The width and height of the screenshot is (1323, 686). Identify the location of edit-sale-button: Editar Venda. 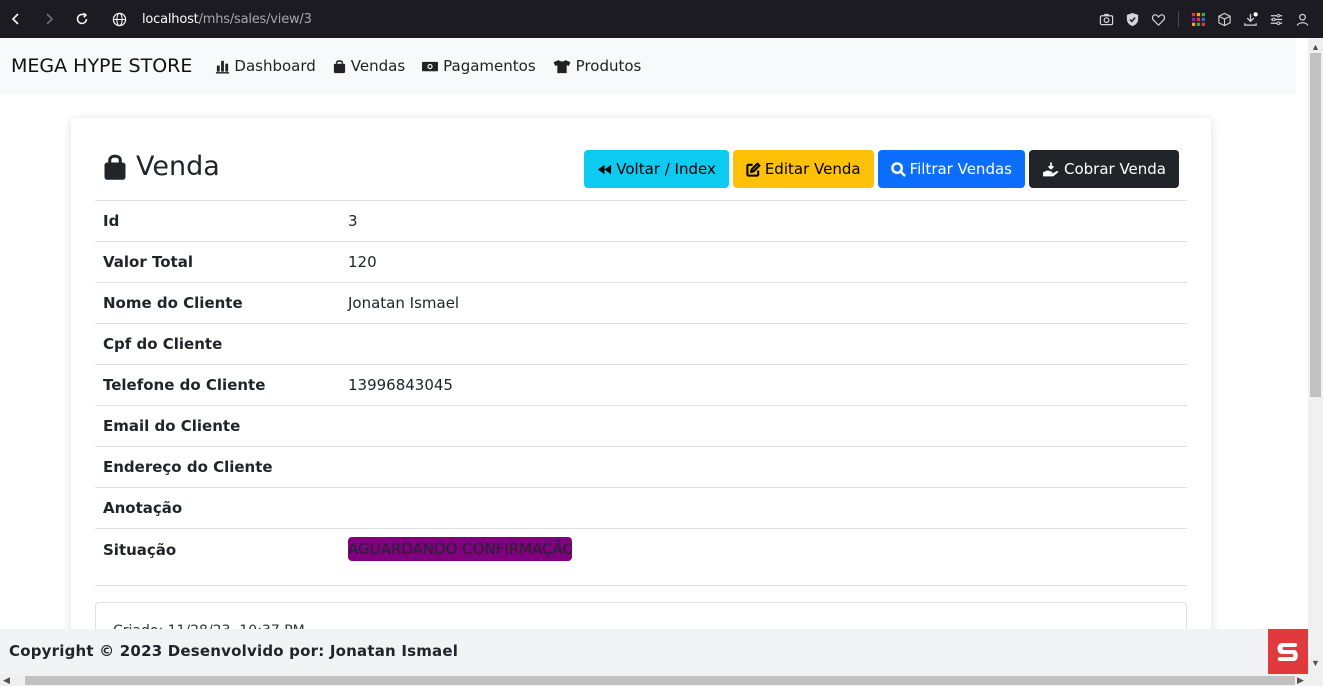
(803, 169).